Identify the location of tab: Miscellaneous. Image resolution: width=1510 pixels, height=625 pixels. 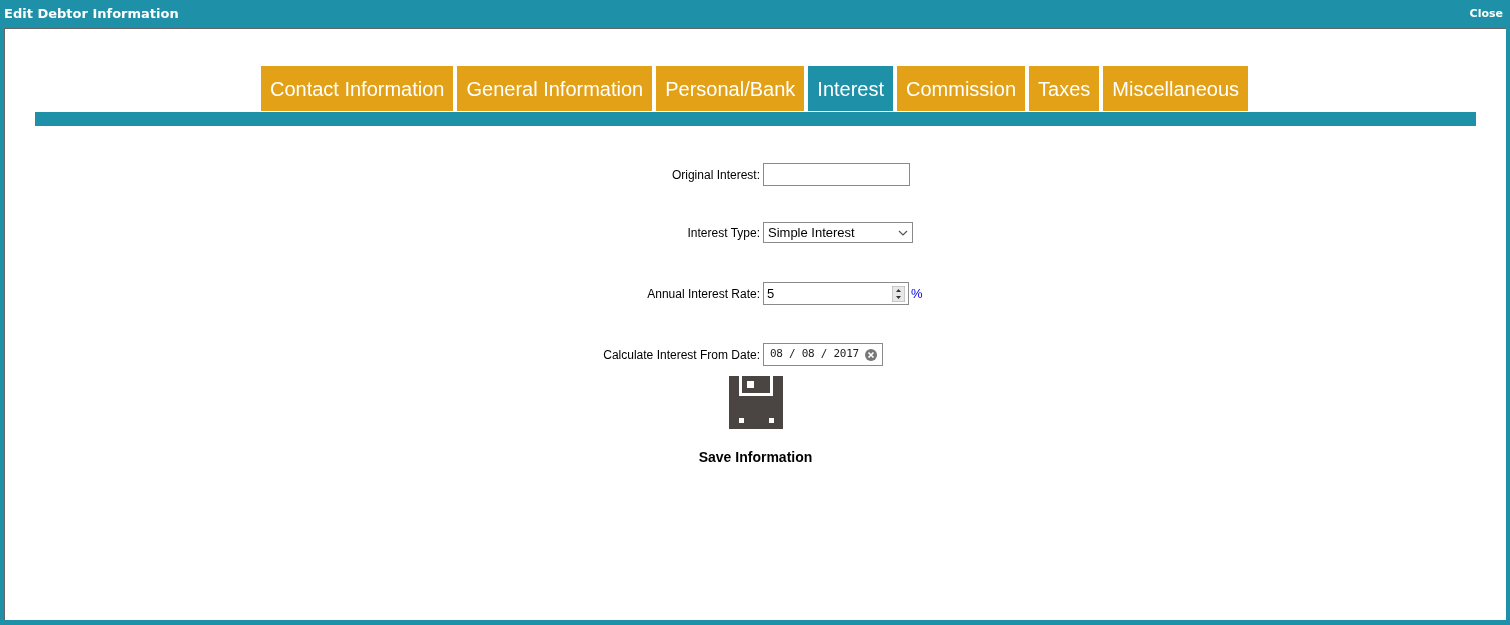
(1176, 88).